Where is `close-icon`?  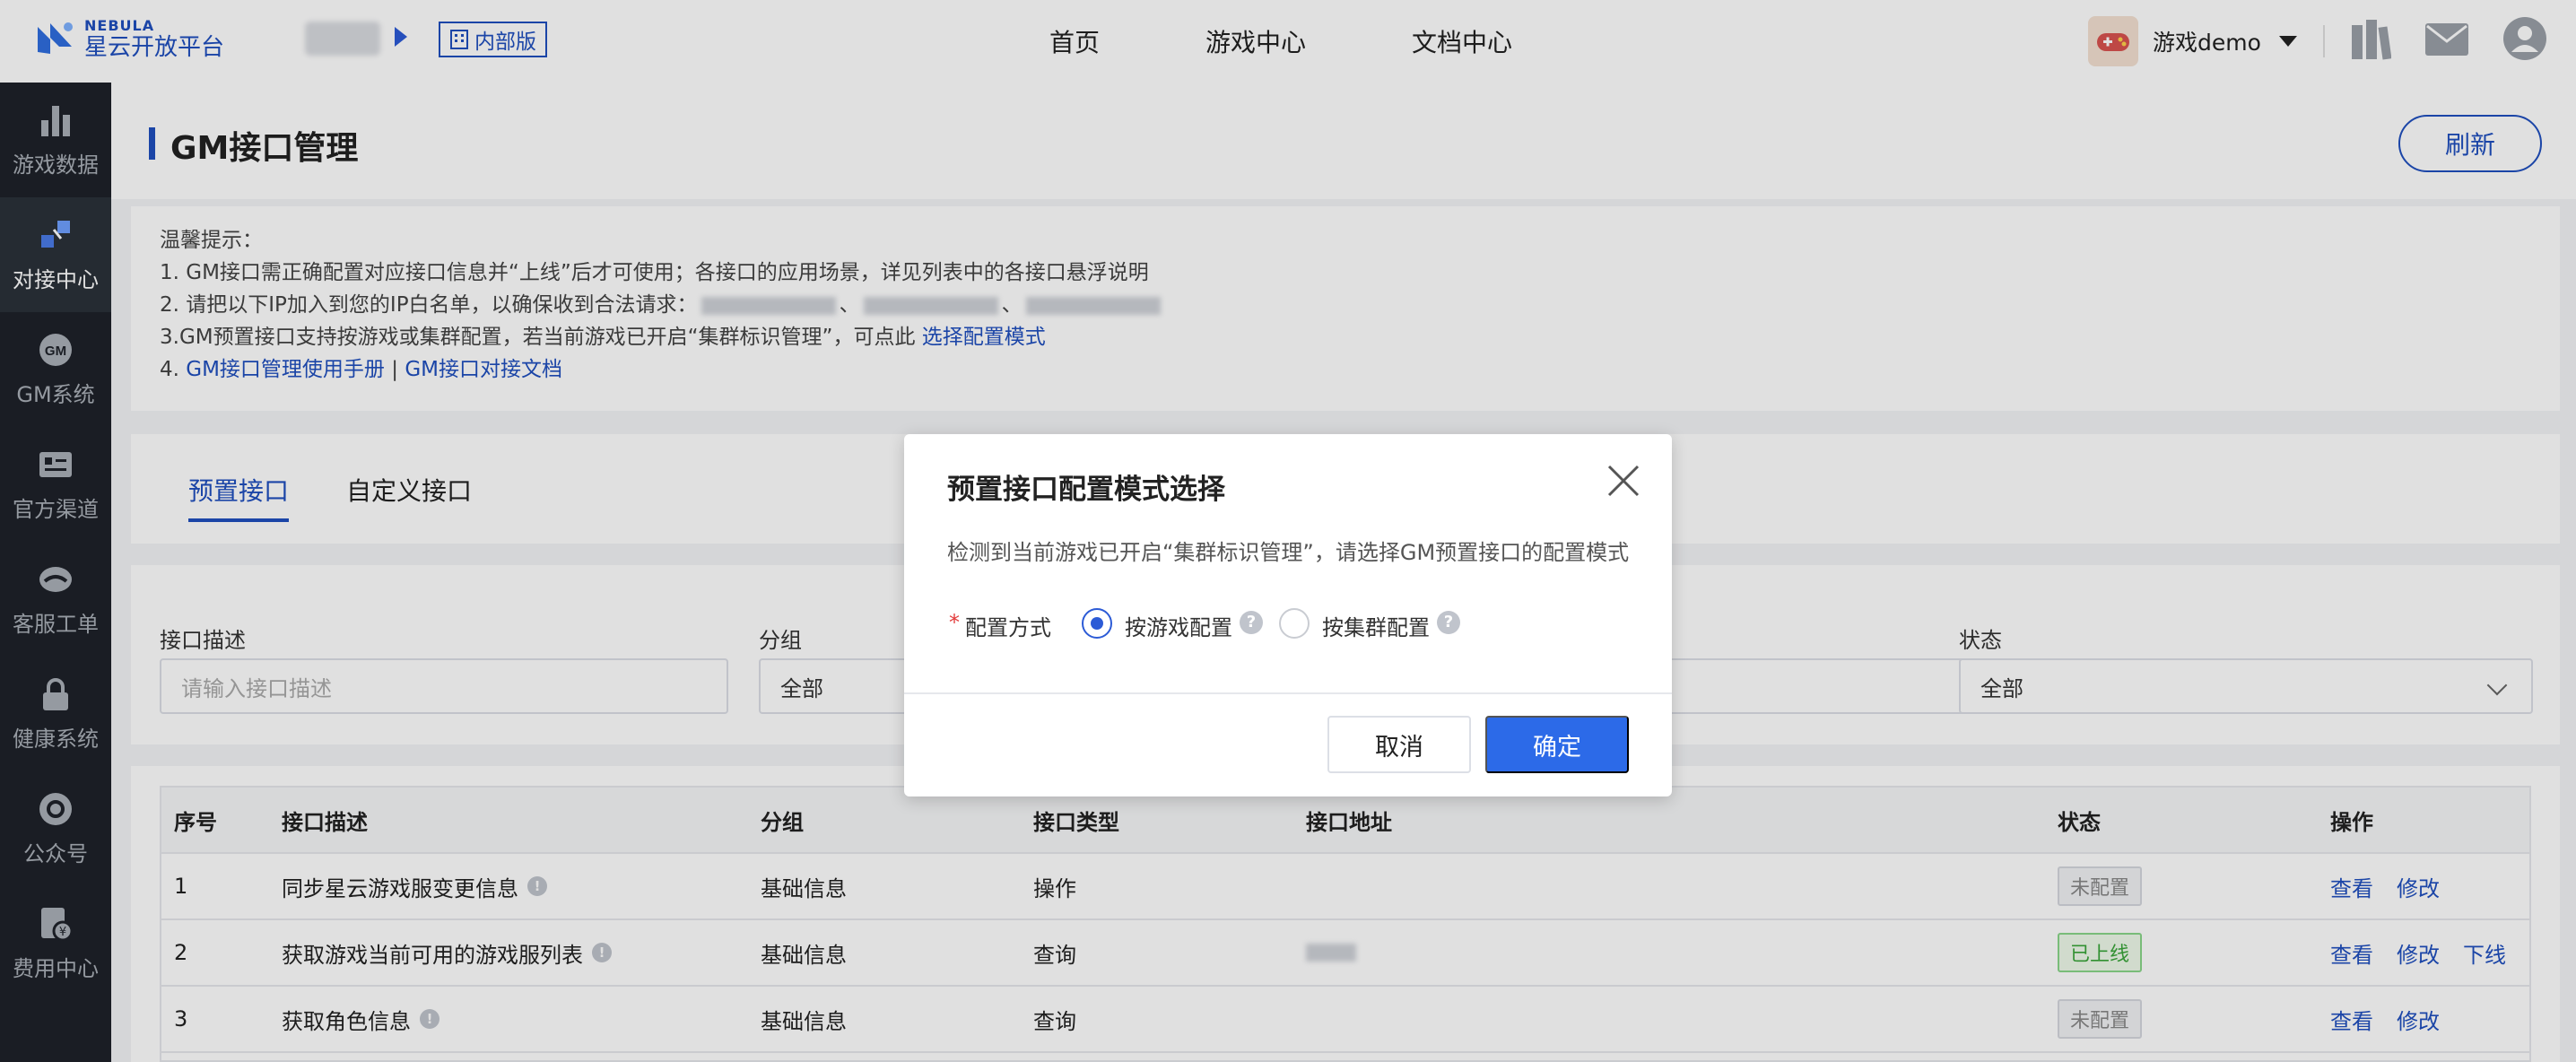 close-icon is located at coordinates (1623, 481).